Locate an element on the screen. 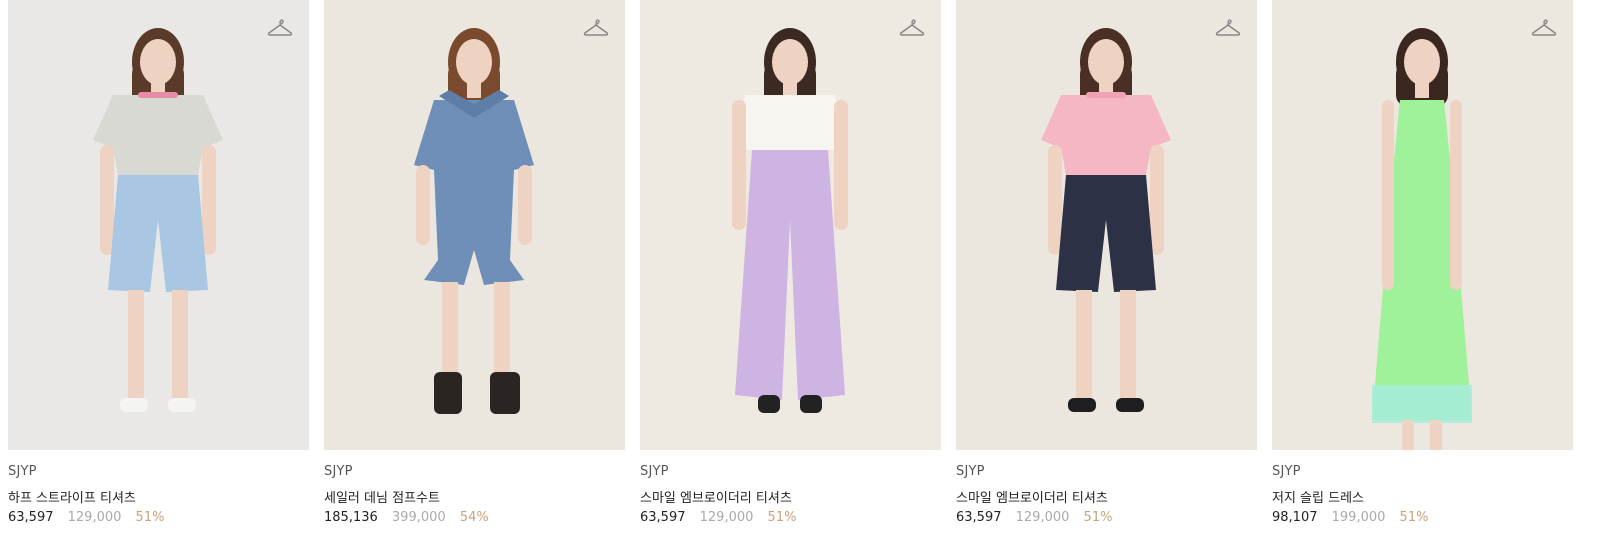 This screenshot has height=542, width=1601. product-name: 세일러 데님 점프수트 is located at coordinates (382, 496).